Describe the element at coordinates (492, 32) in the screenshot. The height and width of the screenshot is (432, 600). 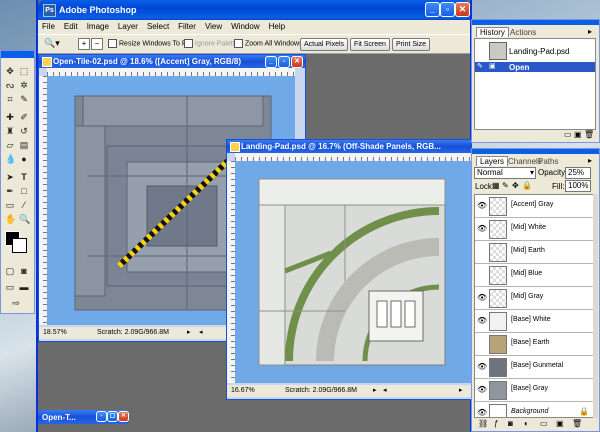
I see `tab-history: History` at that location.